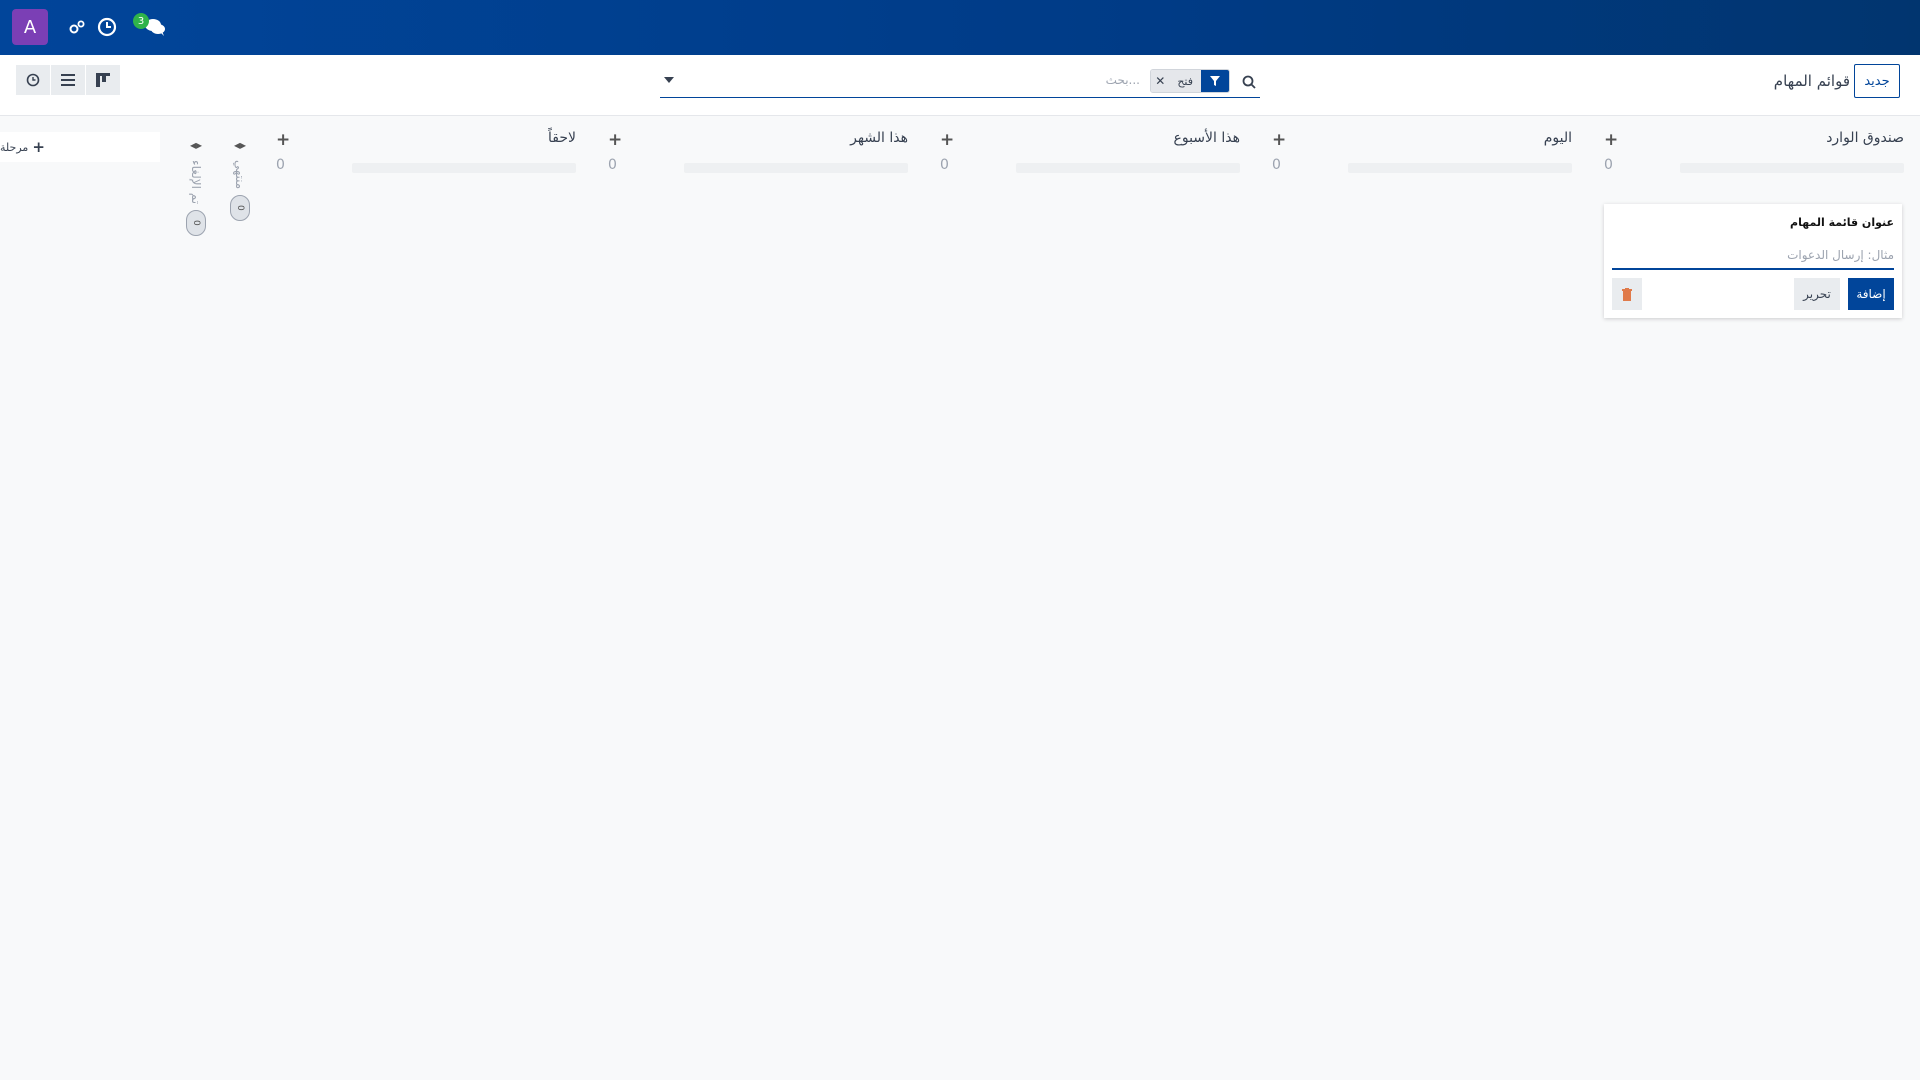  What do you see at coordinates (669, 80) in the screenshot?
I see `search-options-toggle-icon` at bounding box center [669, 80].